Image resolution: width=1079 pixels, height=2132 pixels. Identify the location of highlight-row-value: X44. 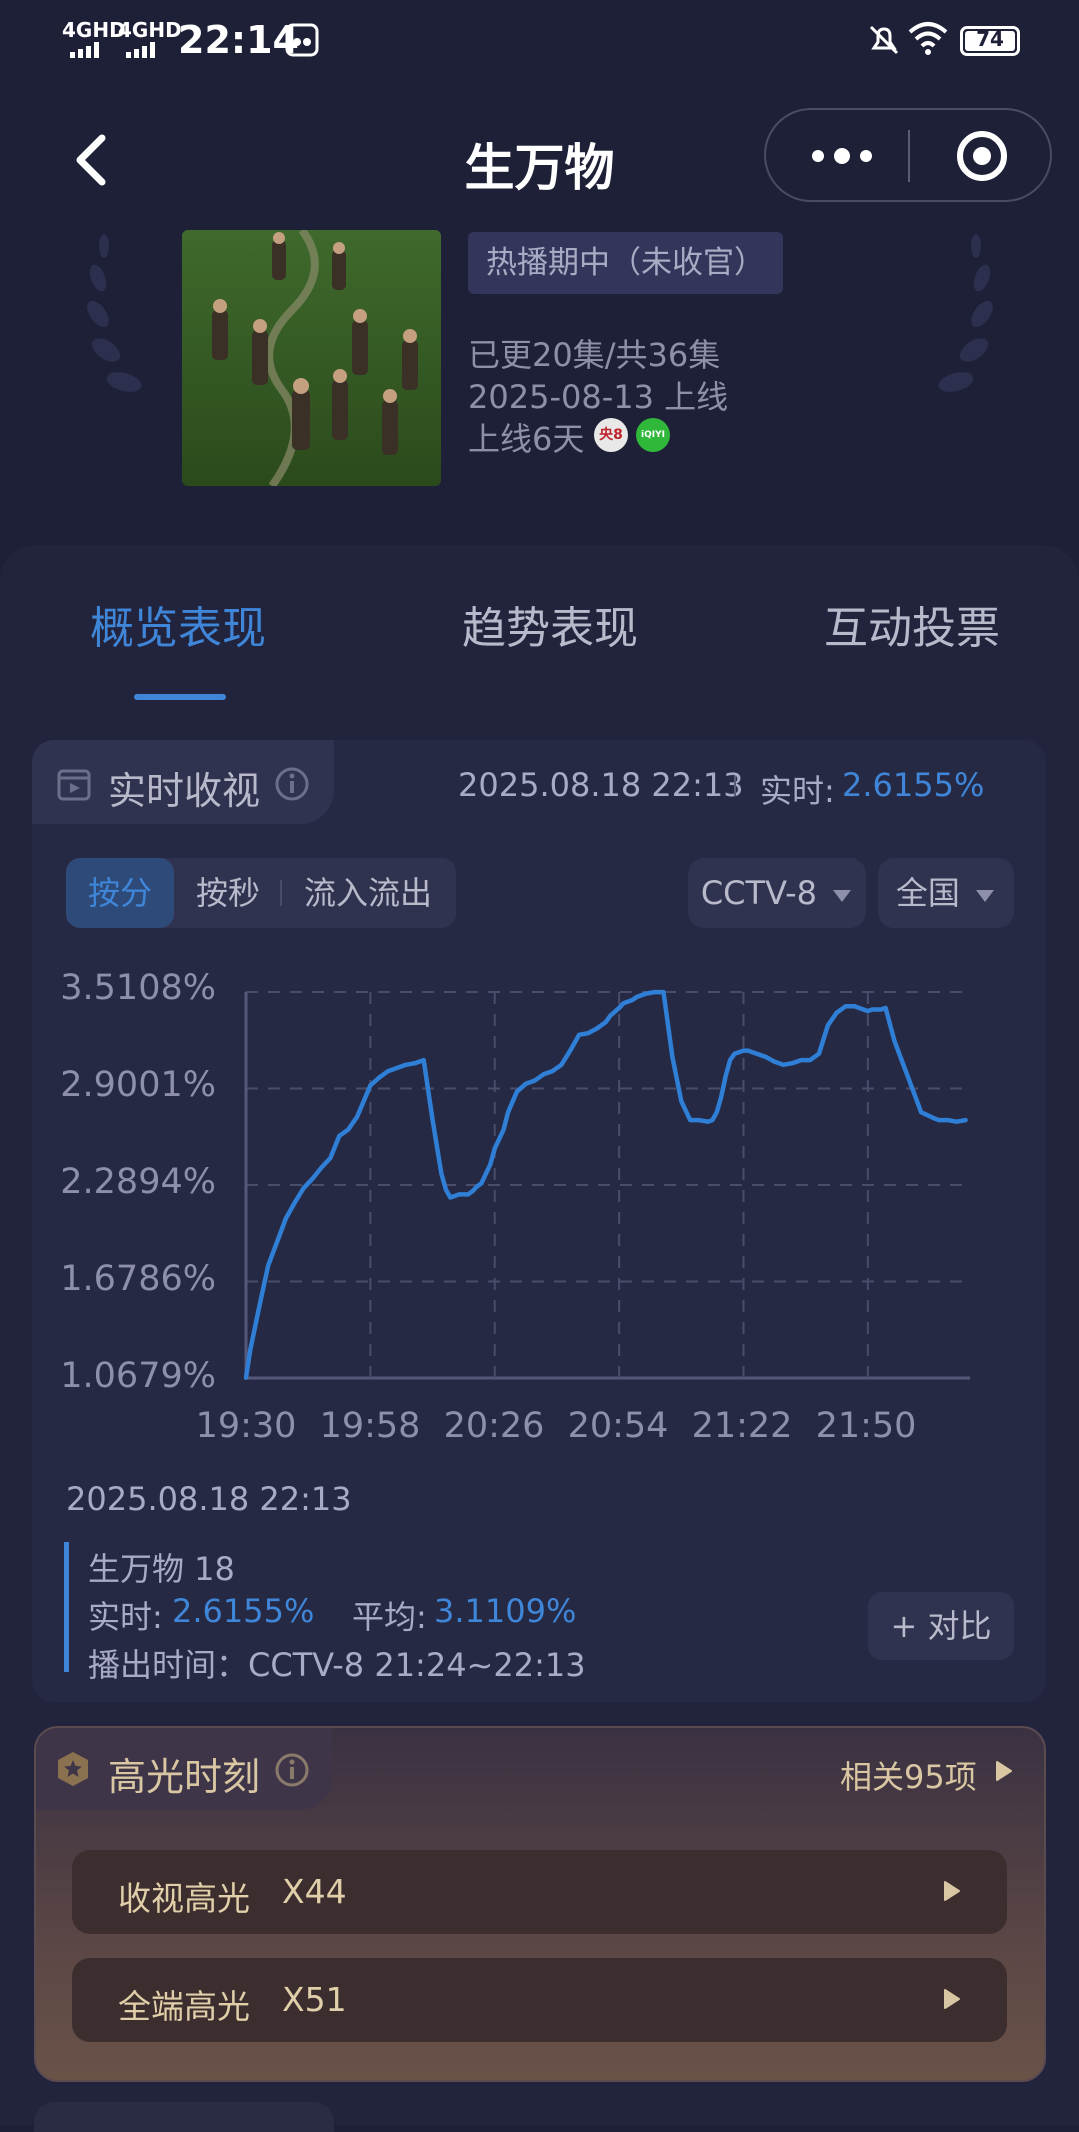
(314, 1891).